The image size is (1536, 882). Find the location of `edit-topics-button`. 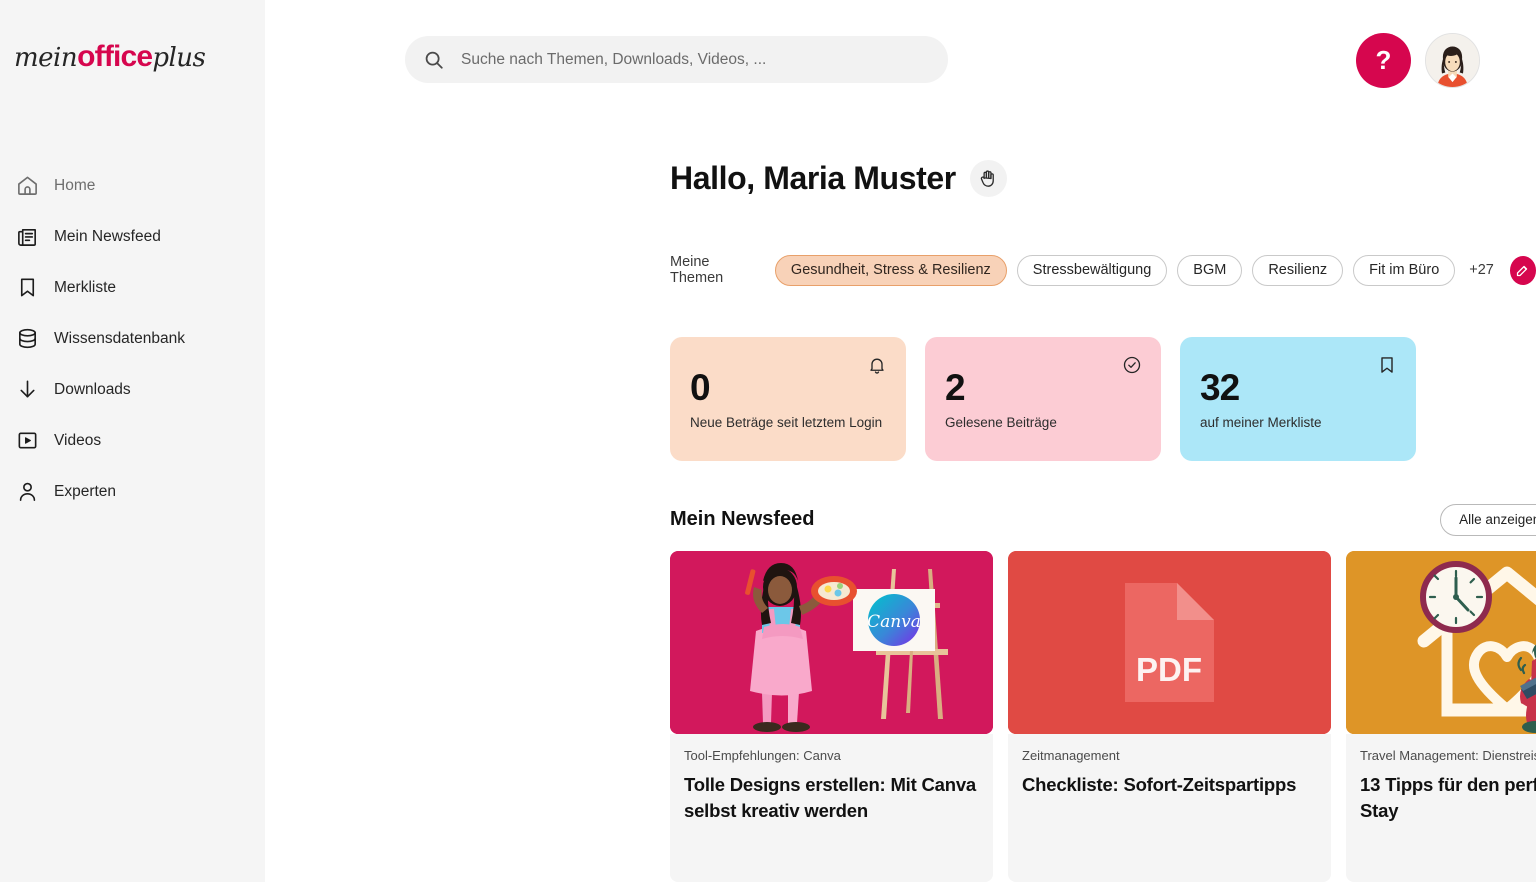

edit-topics-button is located at coordinates (1522, 270).